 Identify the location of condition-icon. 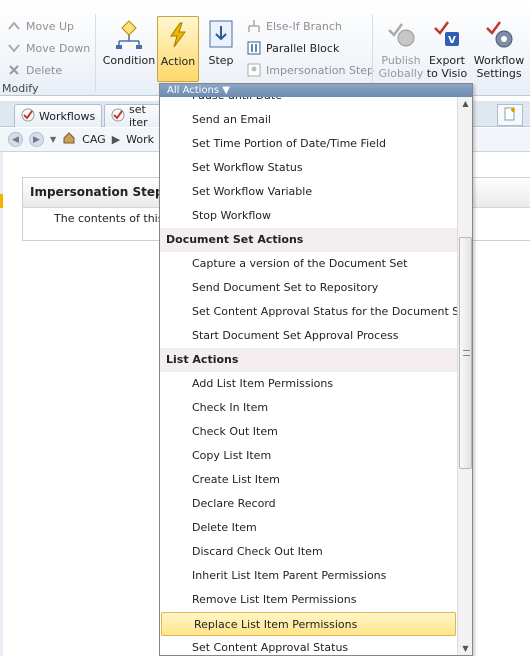
(129, 34).